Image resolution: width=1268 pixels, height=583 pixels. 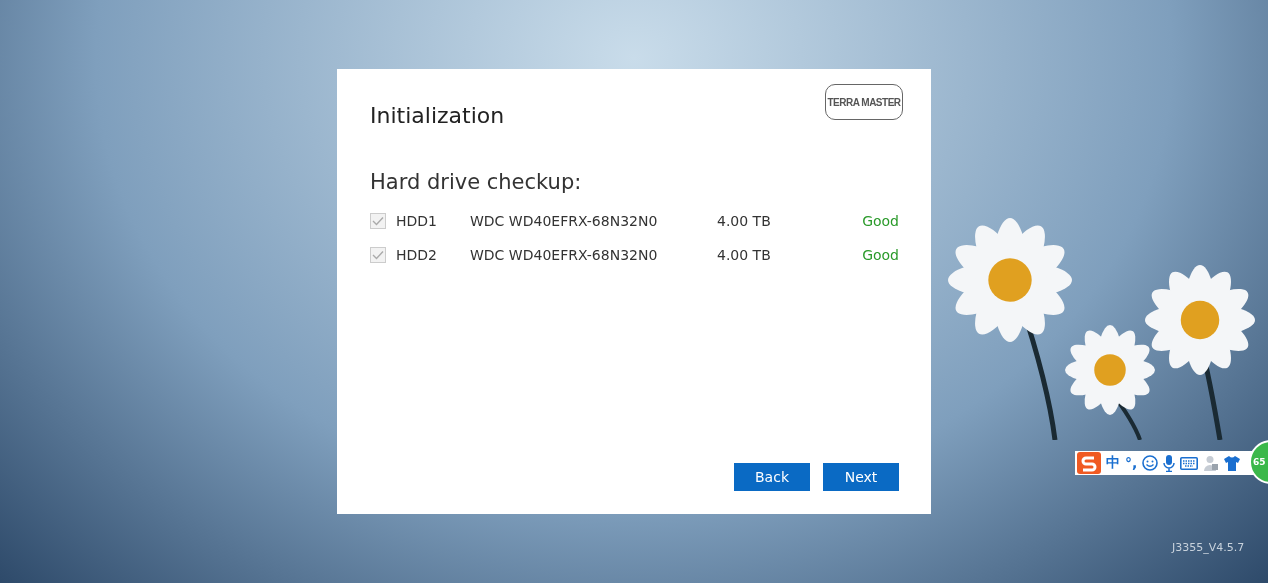 I want to click on keyboard-icon, so click(x=1189, y=463).